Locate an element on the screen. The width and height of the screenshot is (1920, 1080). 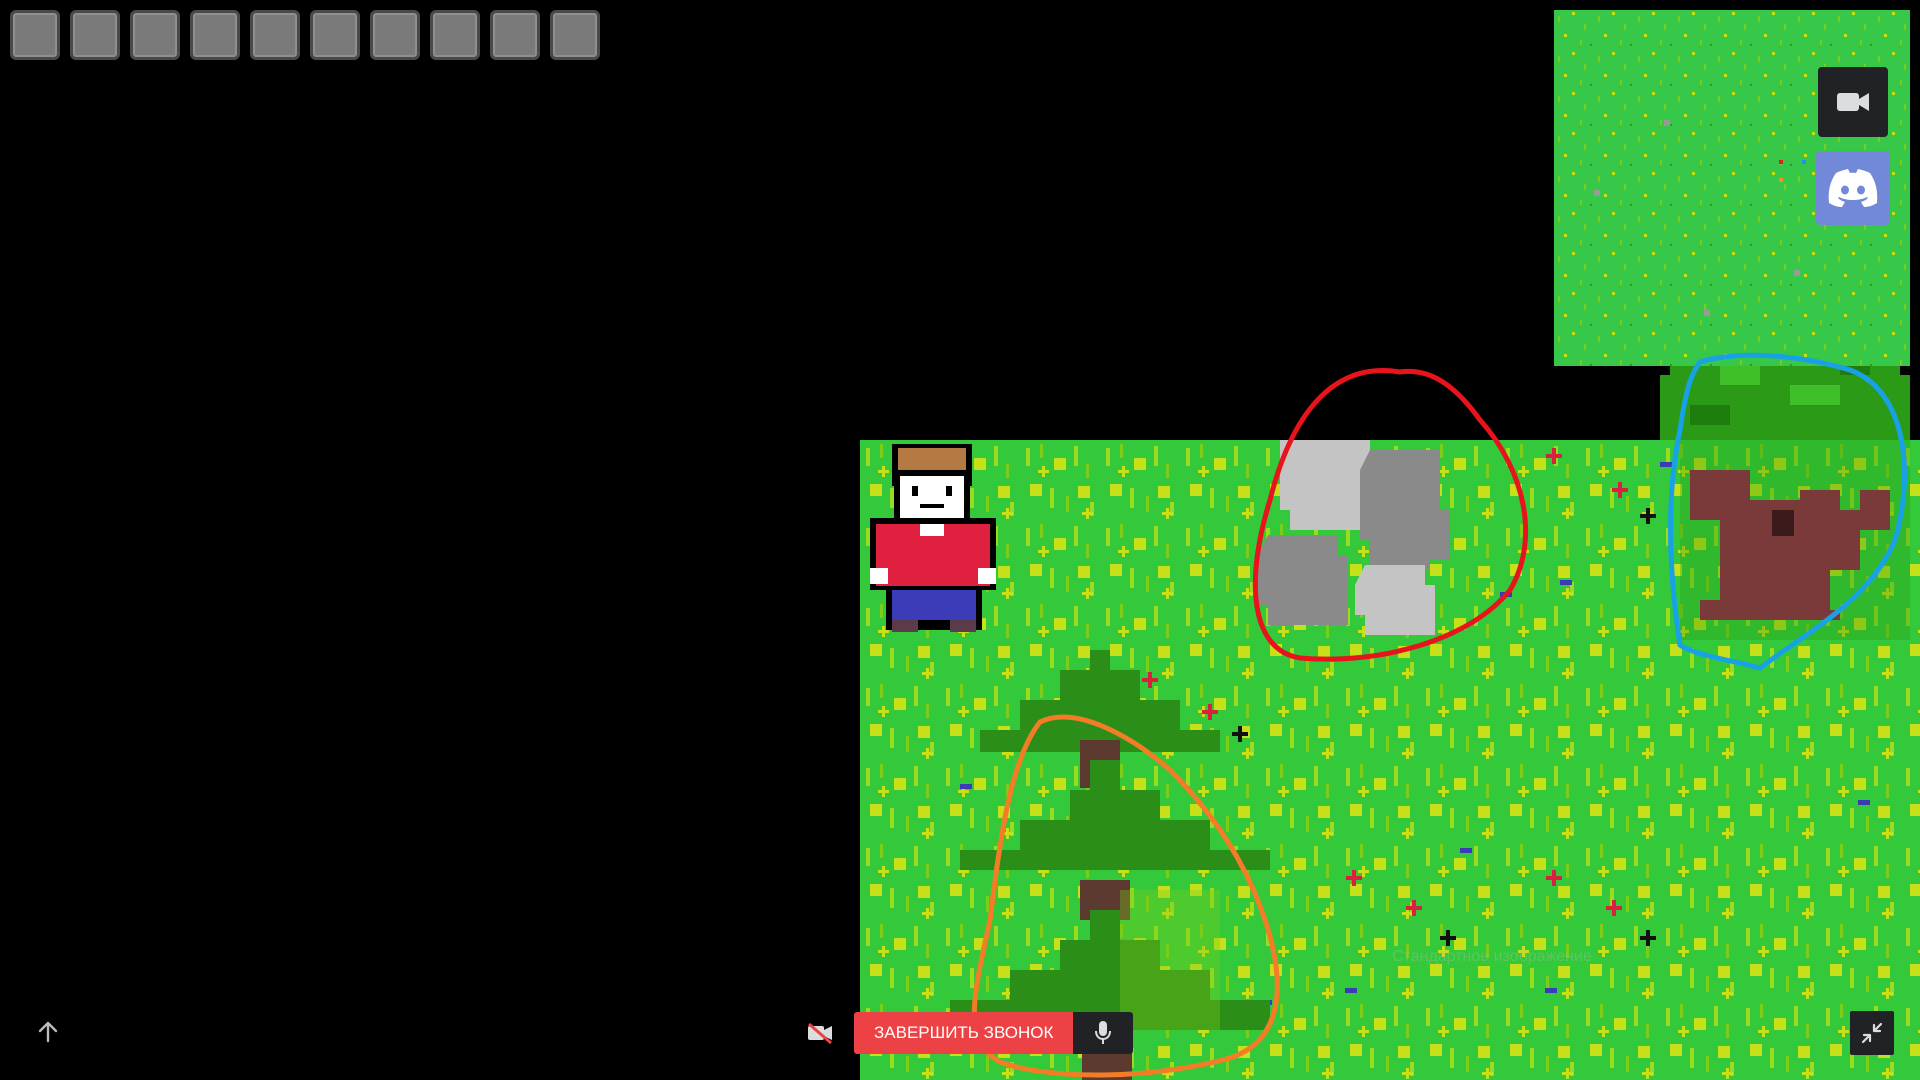
discord-button is located at coordinates (1853, 188).